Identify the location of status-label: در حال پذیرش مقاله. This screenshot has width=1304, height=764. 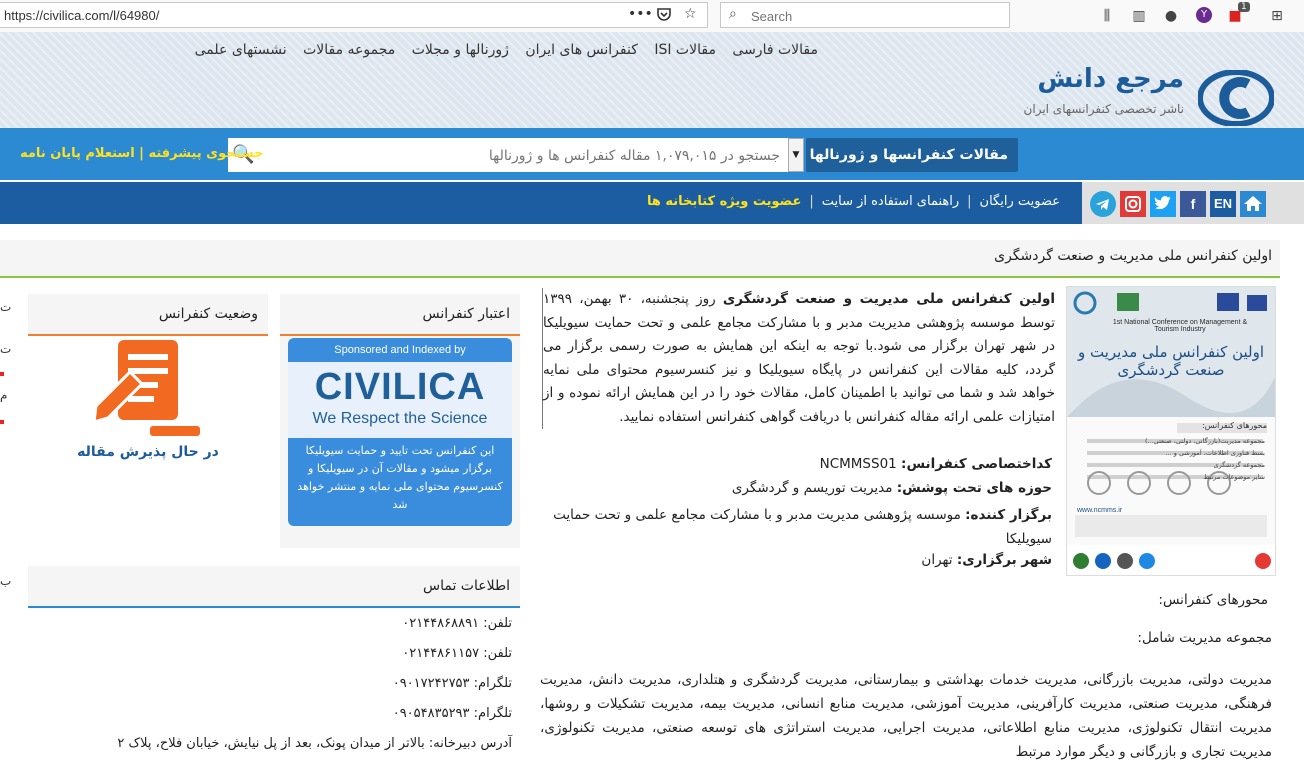
(148, 452).